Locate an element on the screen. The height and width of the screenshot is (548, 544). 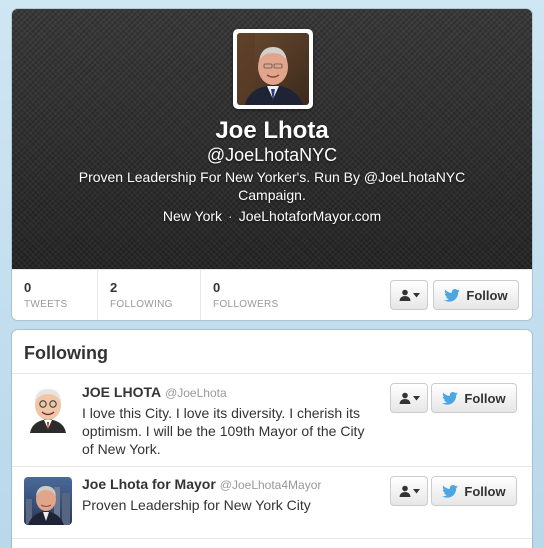
stat-following-value: 2 is located at coordinates (114, 287).